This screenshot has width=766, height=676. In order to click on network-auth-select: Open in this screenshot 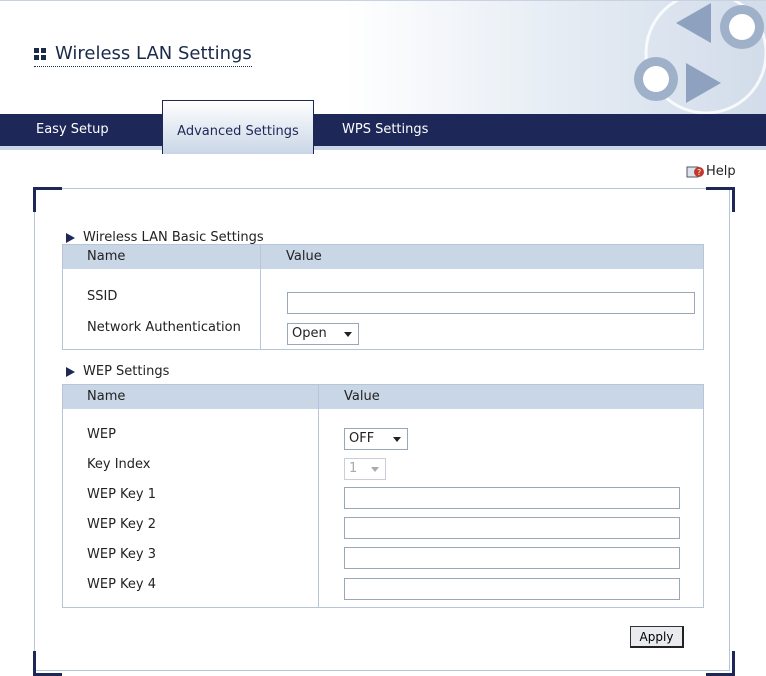, I will do `click(323, 334)`.